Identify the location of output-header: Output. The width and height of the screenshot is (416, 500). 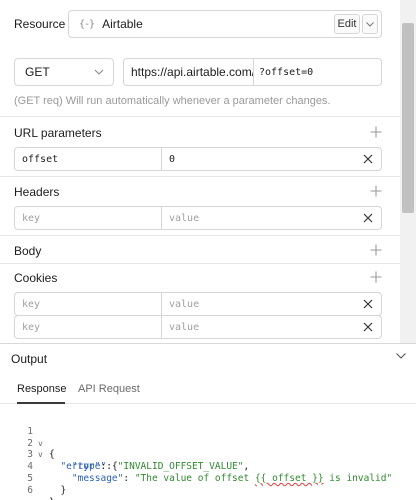
(208, 357).